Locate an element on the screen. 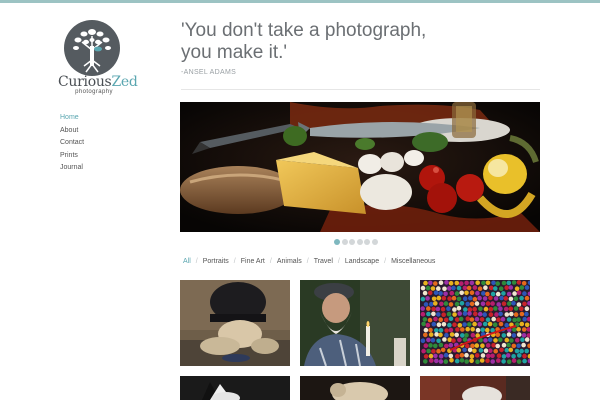  quote-author: -ANSEL ADAMS is located at coordinates (209, 72).